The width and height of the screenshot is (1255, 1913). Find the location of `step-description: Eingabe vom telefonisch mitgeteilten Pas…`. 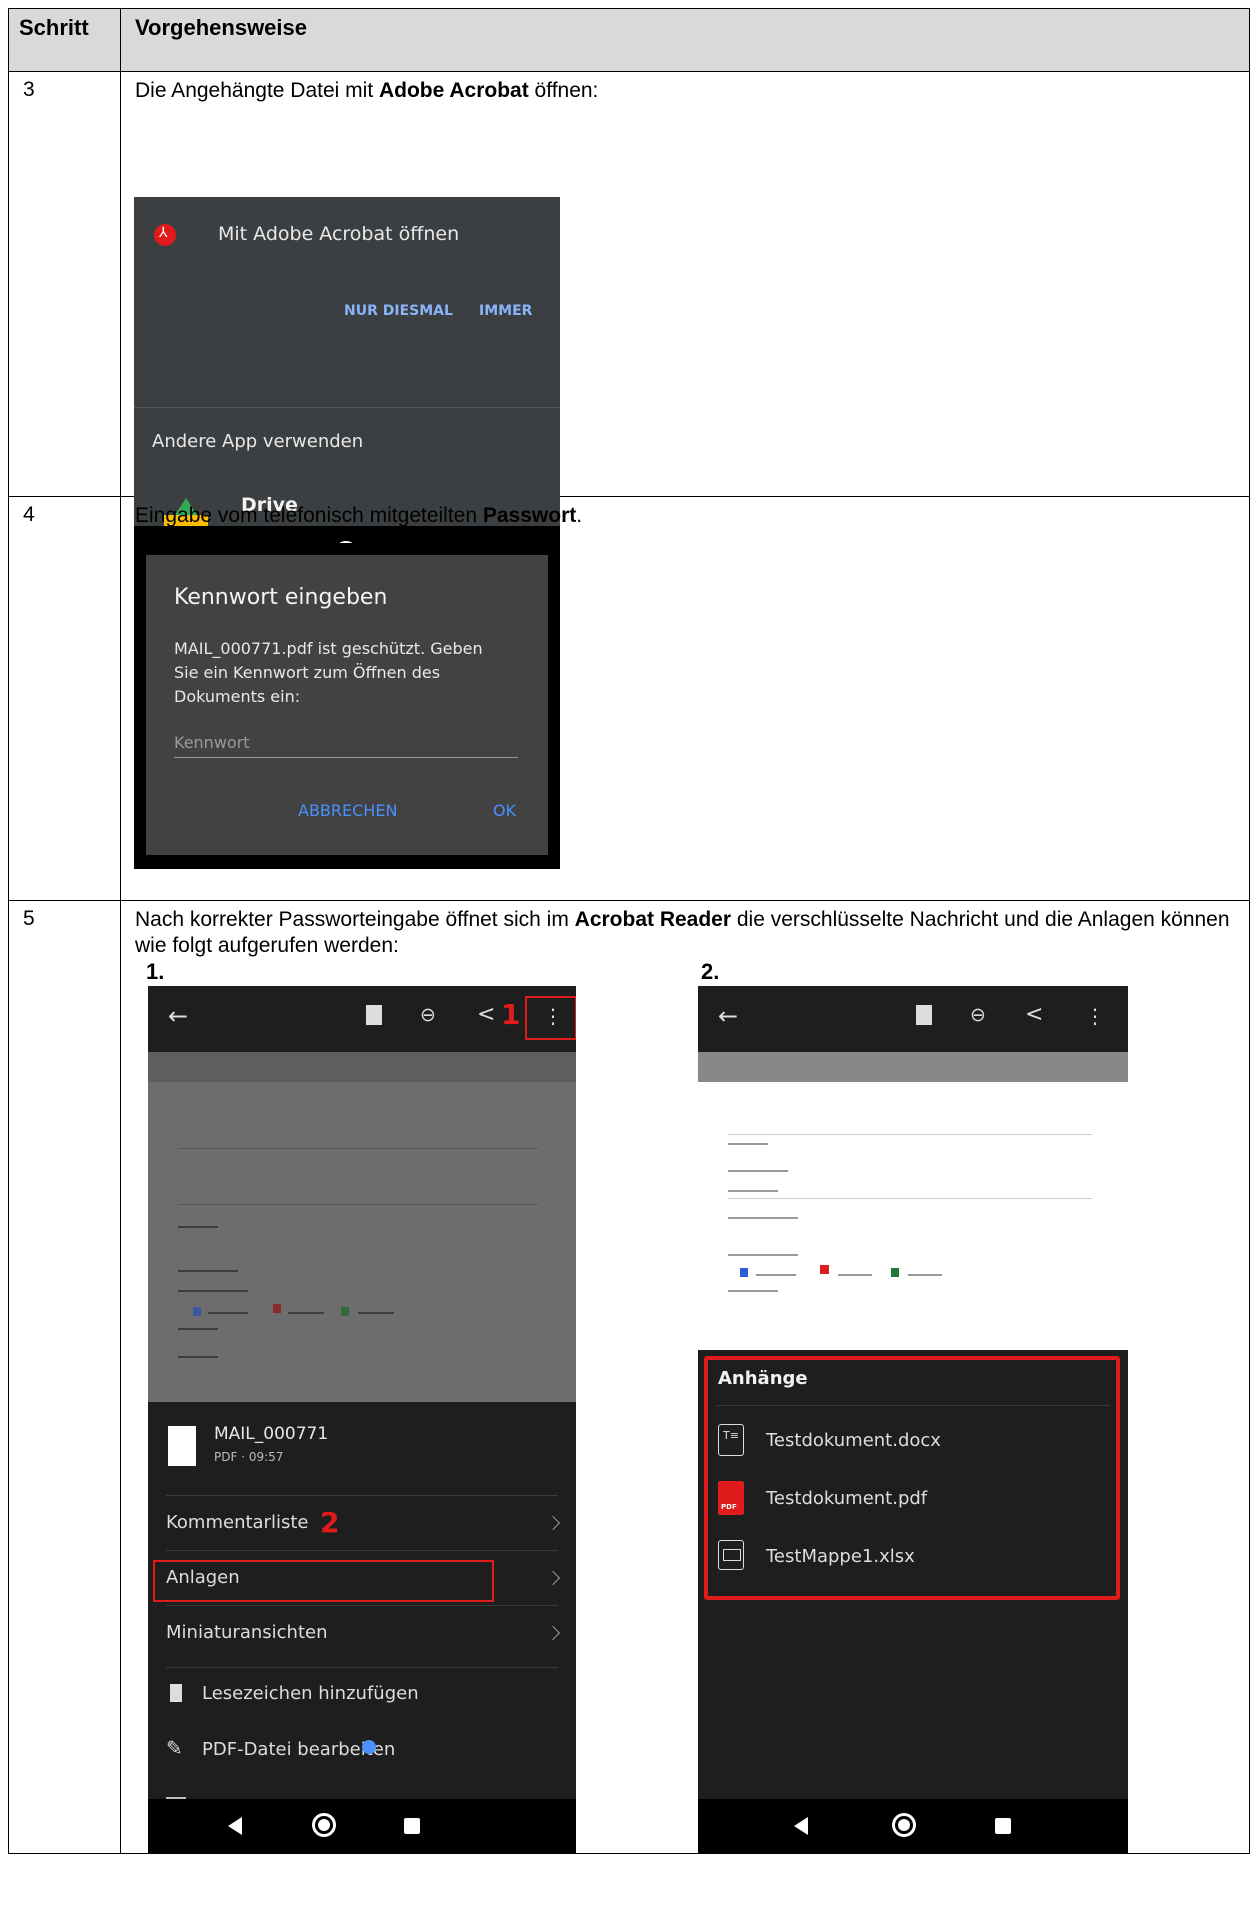

step-description: Eingabe vom telefonisch mitgeteilten Pas… is located at coordinates (359, 515).